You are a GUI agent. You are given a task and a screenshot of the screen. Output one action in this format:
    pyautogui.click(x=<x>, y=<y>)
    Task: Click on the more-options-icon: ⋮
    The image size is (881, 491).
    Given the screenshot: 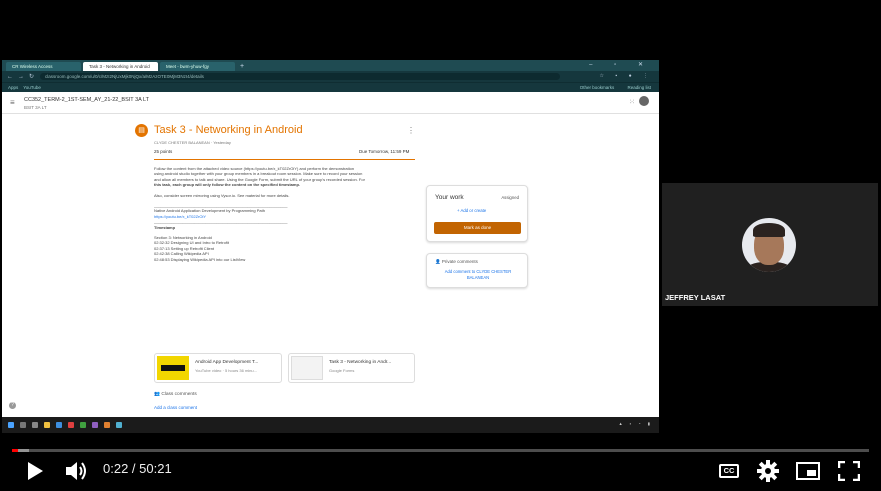 What is the action you would take?
    pyautogui.click(x=411, y=130)
    